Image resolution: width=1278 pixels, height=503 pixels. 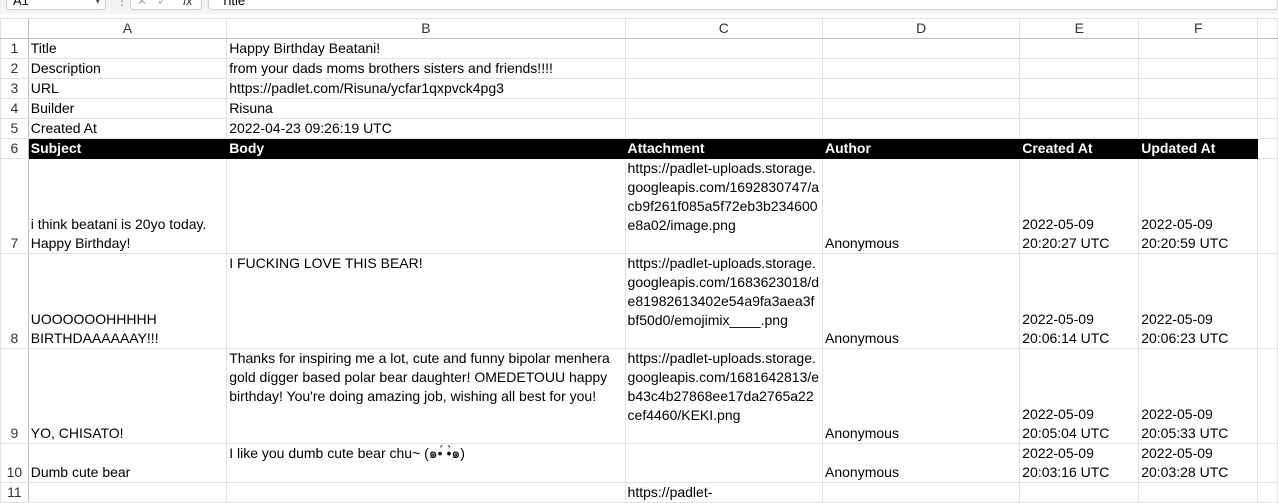 What do you see at coordinates (1198, 206) in the screenshot?
I see `updated-at-cell: 2022-05-09 20:20:59 UTC` at bounding box center [1198, 206].